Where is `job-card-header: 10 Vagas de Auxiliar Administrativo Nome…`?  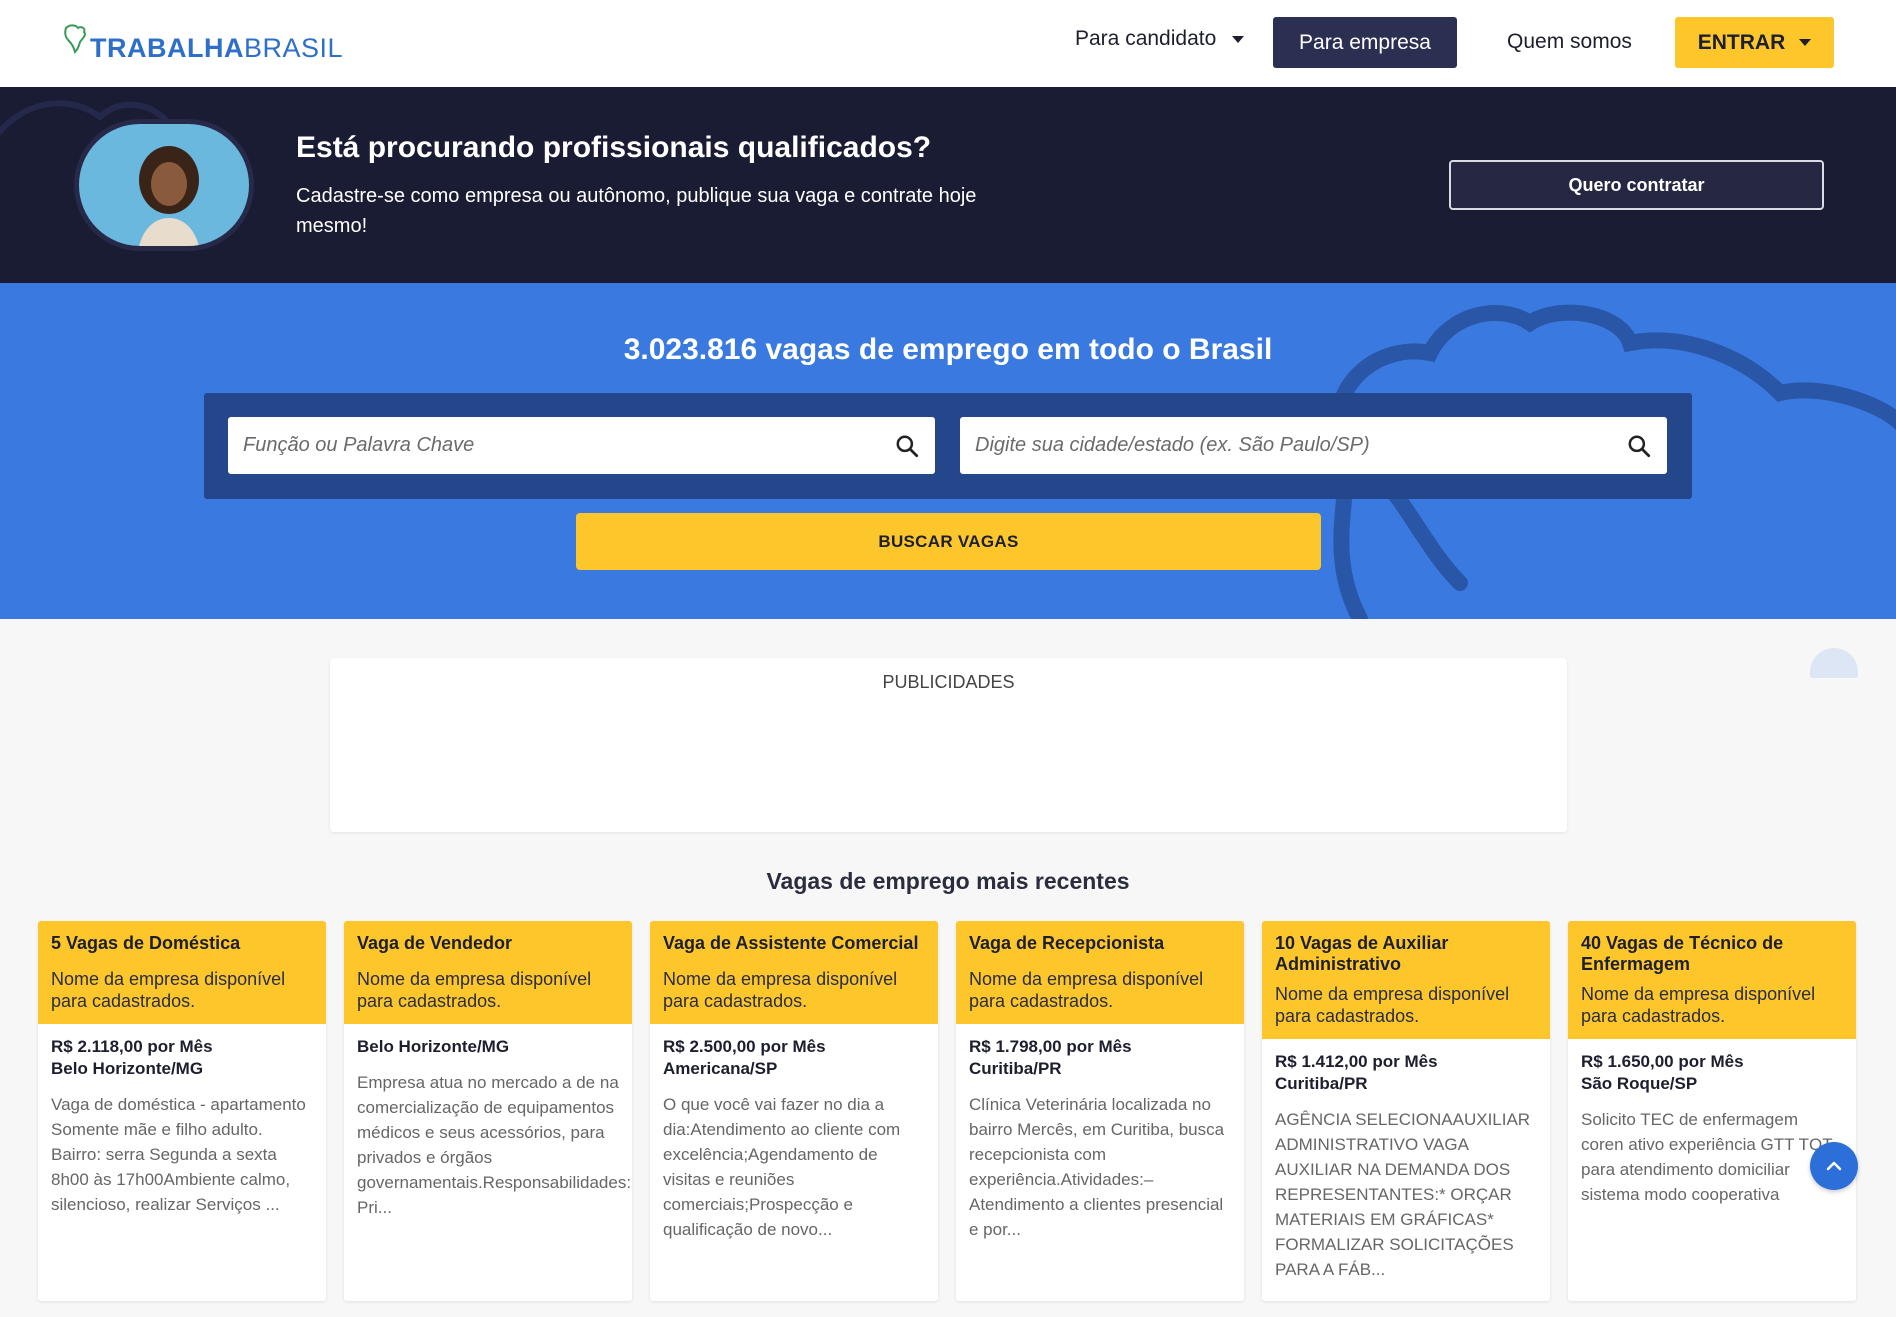
job-card-header: 10 Vagas de Auxiliar Administrativo Nome… is located at coordinates (1406, 980).